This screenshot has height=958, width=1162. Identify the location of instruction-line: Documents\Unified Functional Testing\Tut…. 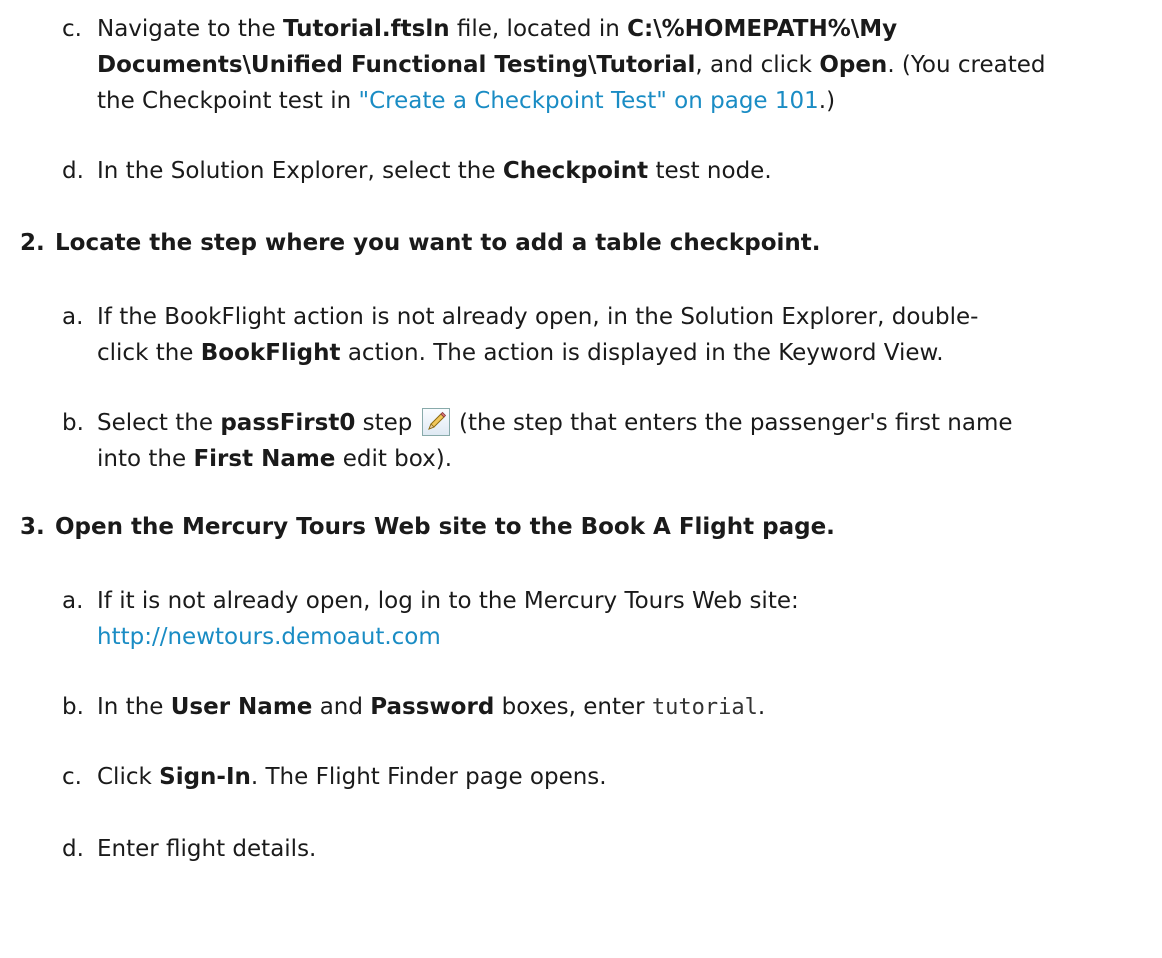
(571, 65).